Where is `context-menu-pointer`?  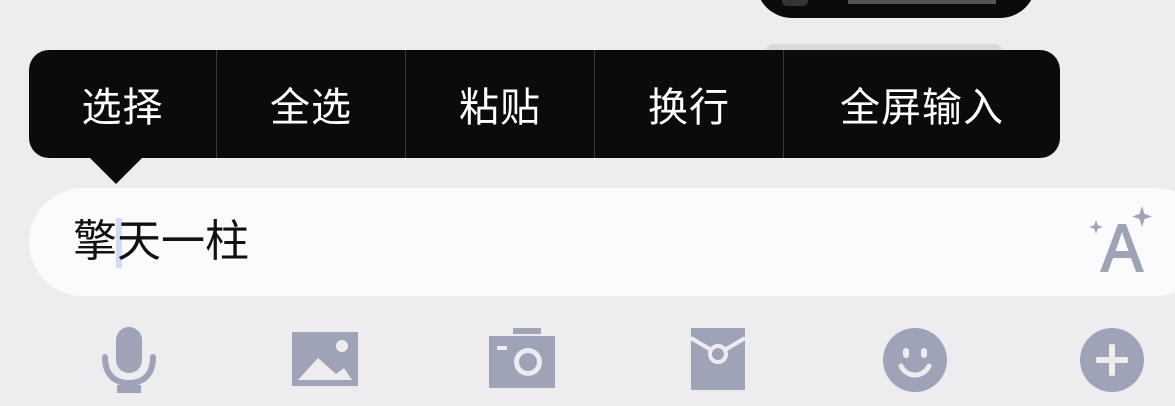 context-menu-pointer is located at coordinates (116, 170).